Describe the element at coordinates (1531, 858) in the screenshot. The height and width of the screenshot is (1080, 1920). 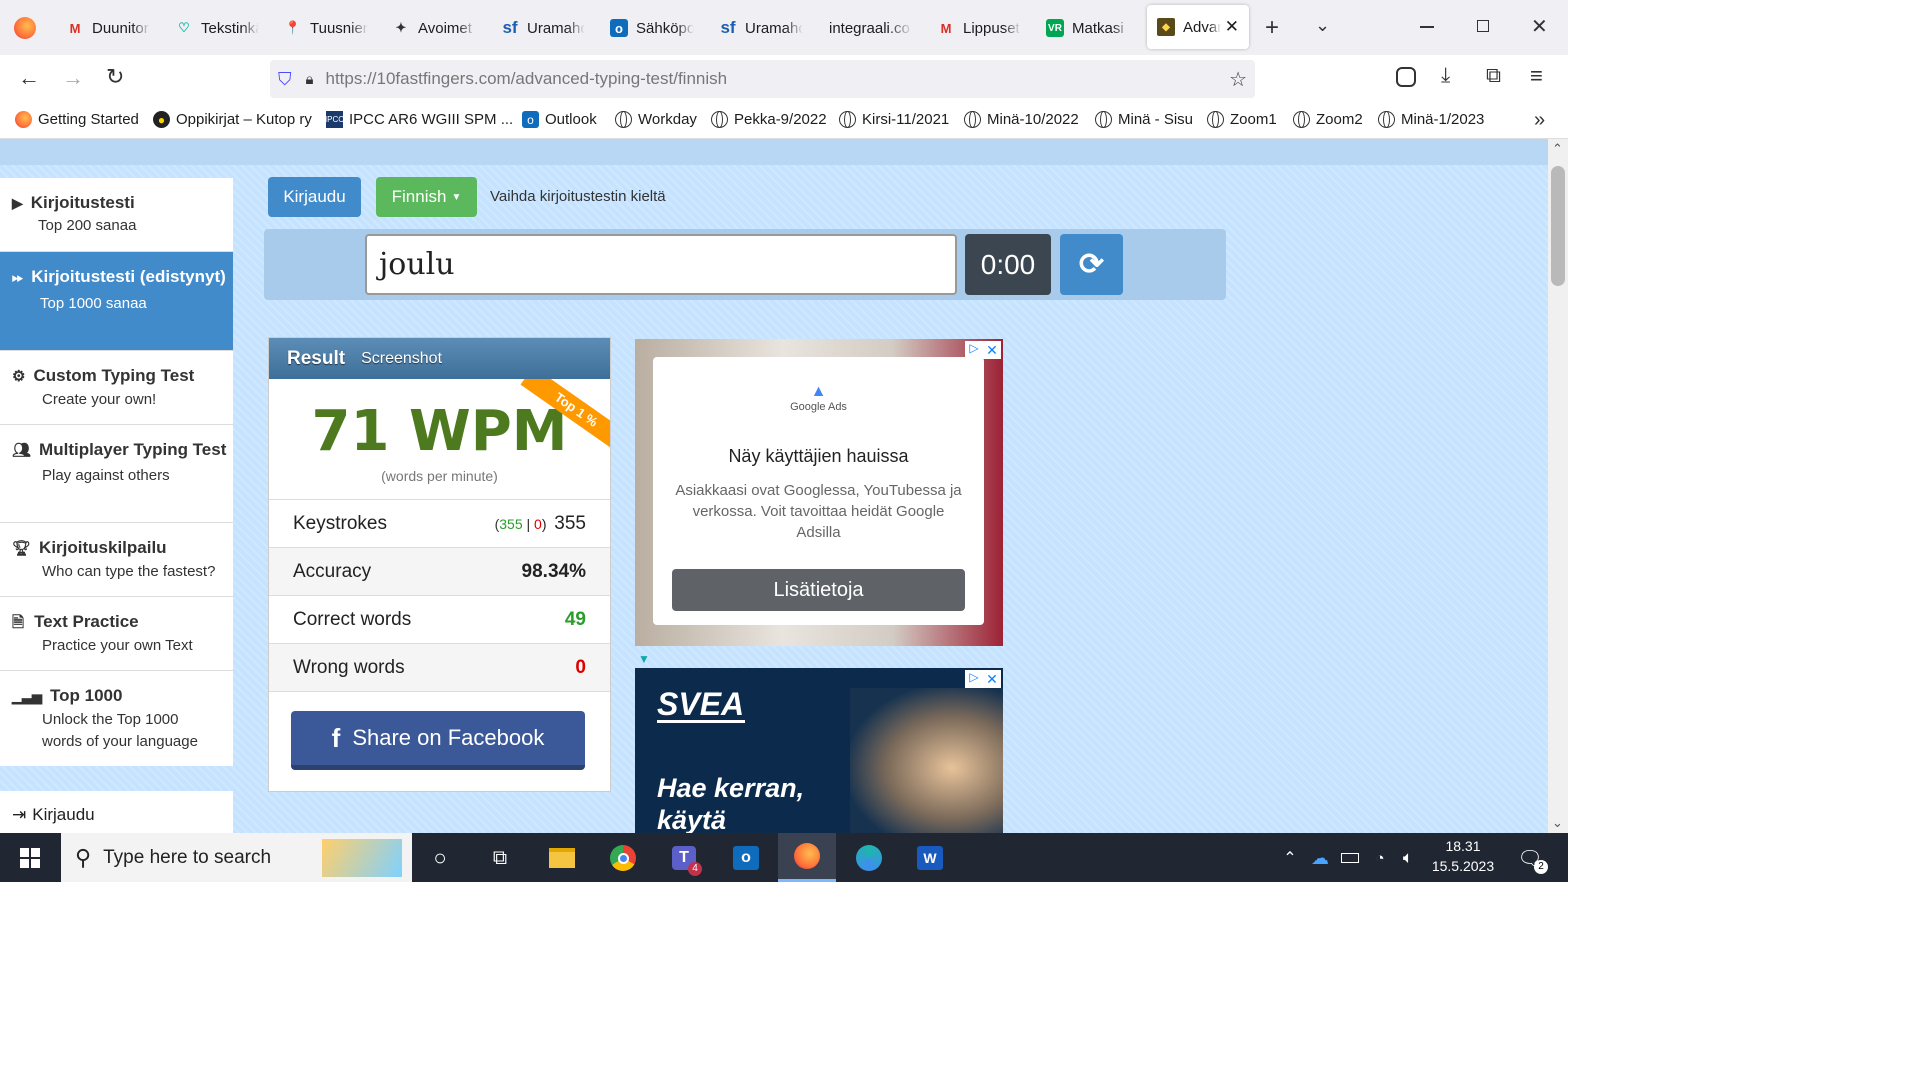
I see `notifications-icon: 🗨︎ 2` at that location.